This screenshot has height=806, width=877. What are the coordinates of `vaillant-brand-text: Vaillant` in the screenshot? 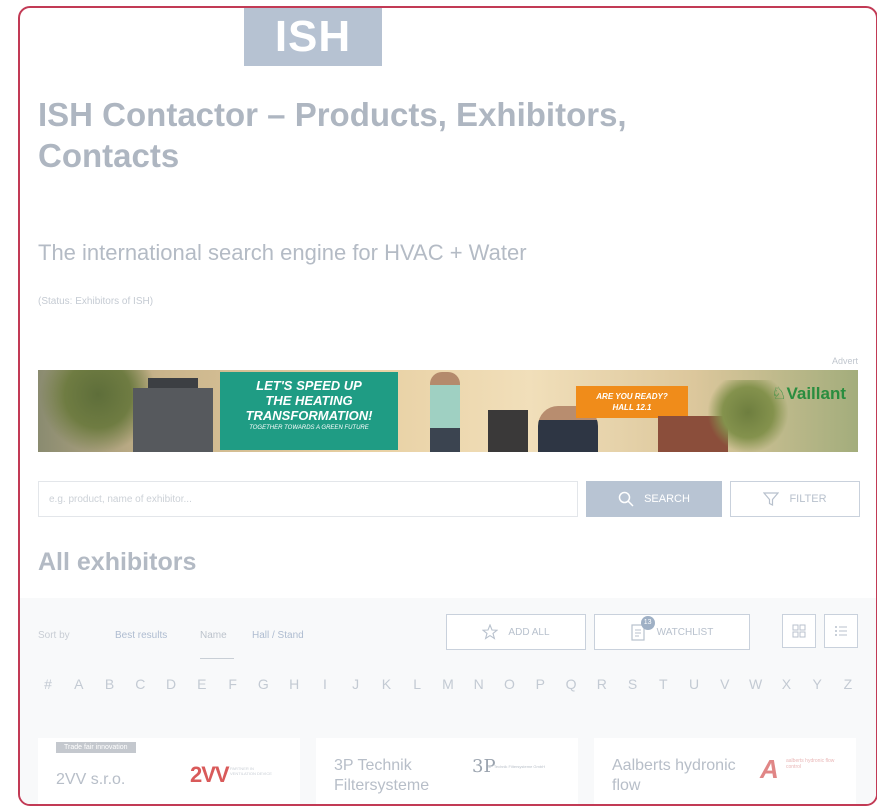 It's located at (816, 393).